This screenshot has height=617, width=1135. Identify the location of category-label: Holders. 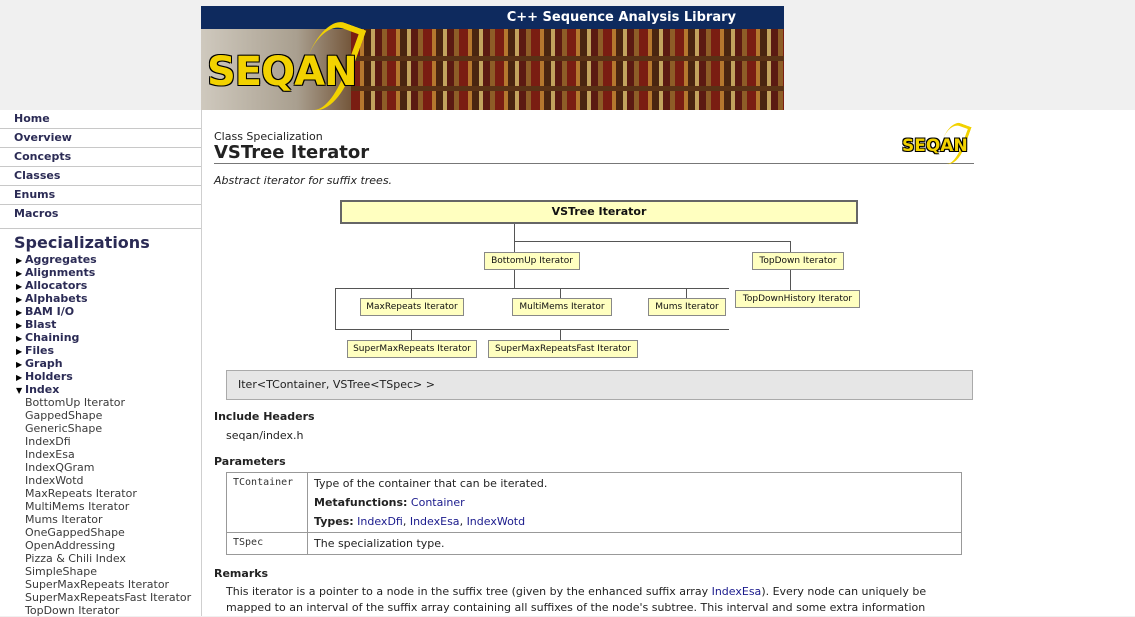
(49, 376).